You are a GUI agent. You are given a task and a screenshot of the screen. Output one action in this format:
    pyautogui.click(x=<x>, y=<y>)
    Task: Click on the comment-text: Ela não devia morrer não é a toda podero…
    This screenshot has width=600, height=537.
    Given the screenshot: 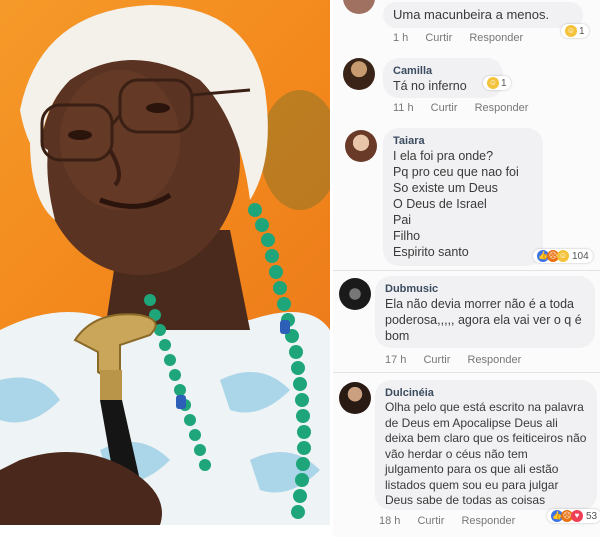 What is the action you would take?
    pyautogui.click(x=483, y=320)
    